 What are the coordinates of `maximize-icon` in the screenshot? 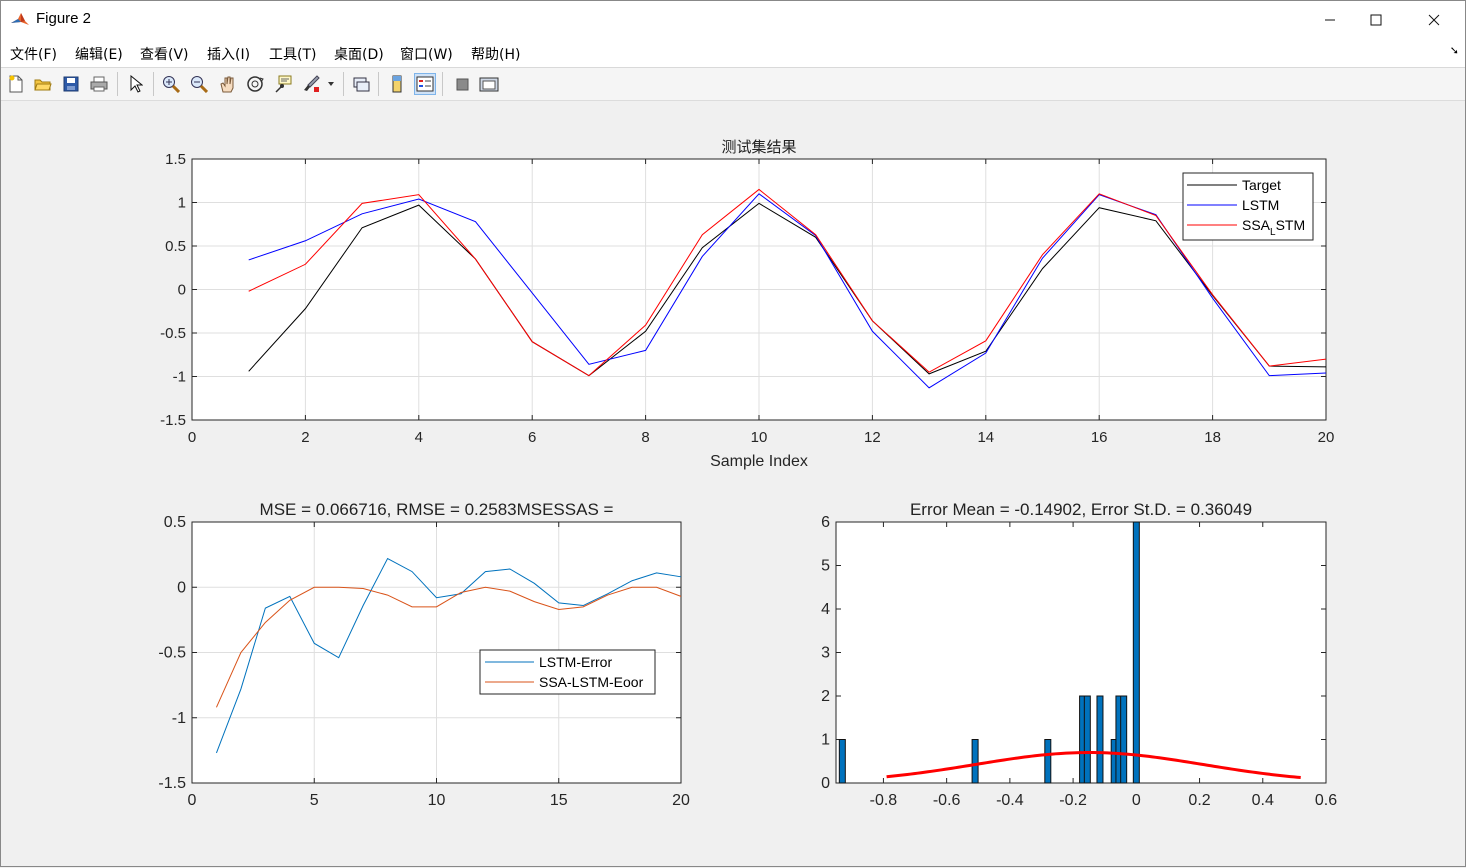 It's located at (1376, 20).